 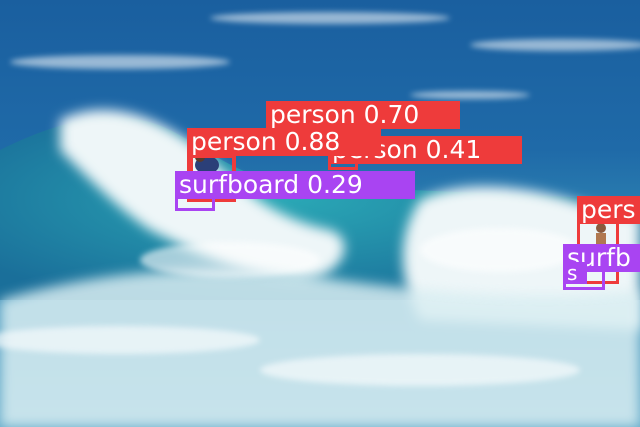 What do you see at coordinates (575, 273) in the screenshot?
I see `detection-label: s` at bounding box center [575, 273].